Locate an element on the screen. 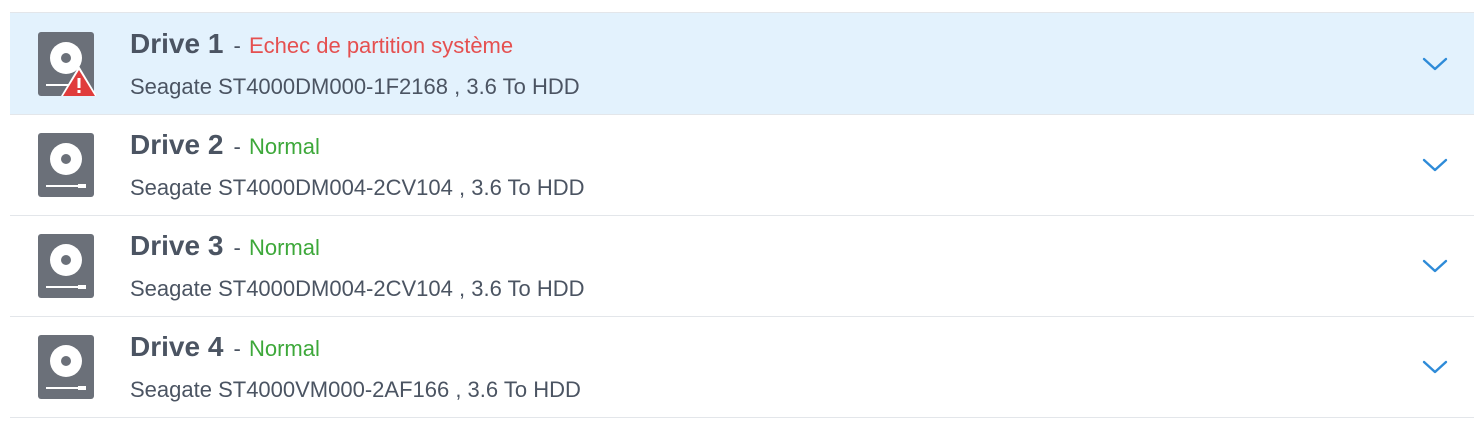  drive-title: Drive 3 - Normal is located at coordinates (225, 246).